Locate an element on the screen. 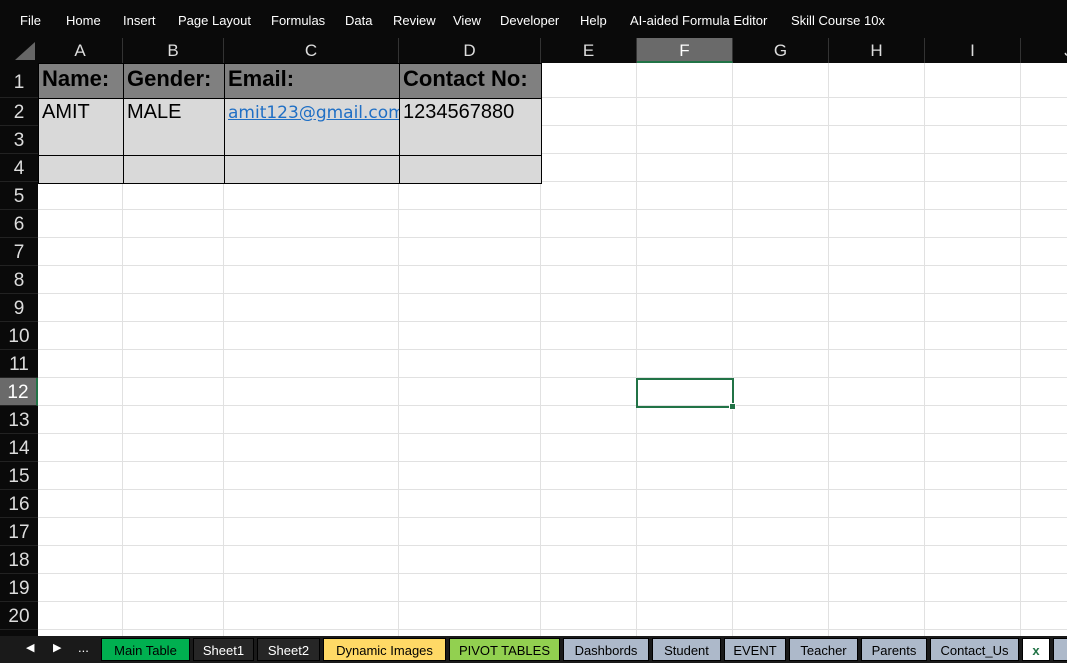 Image resolution: width=1067 pixels, height=663 pixels. cell-email: amit123@gmail.com is located at coordinates (312, 127).